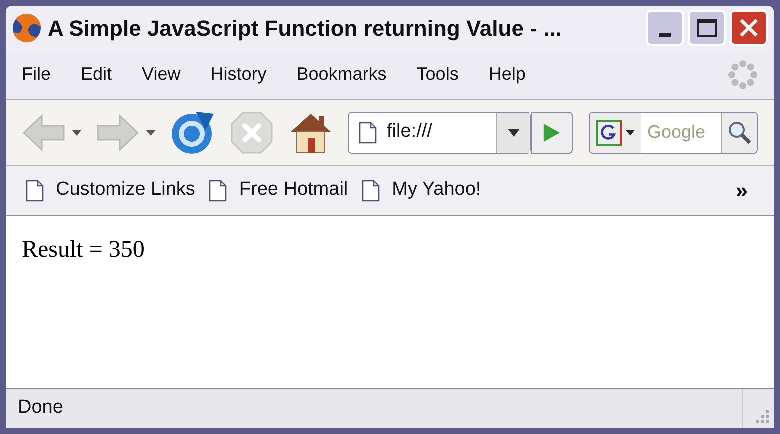 Image resolution: width=780 pixels, height=434 pixels. What do you see at coordinates (665, 28) in the screenshot?
I see `minimize-button` at bounding box center [665, 28].